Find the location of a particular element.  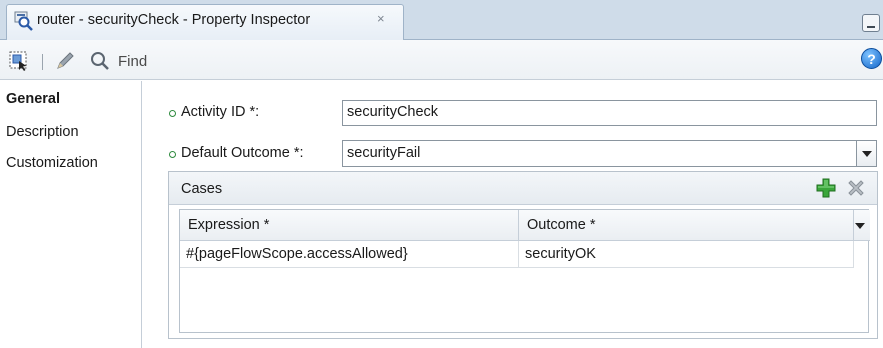

toolbar is located at coordinates (441, 60).